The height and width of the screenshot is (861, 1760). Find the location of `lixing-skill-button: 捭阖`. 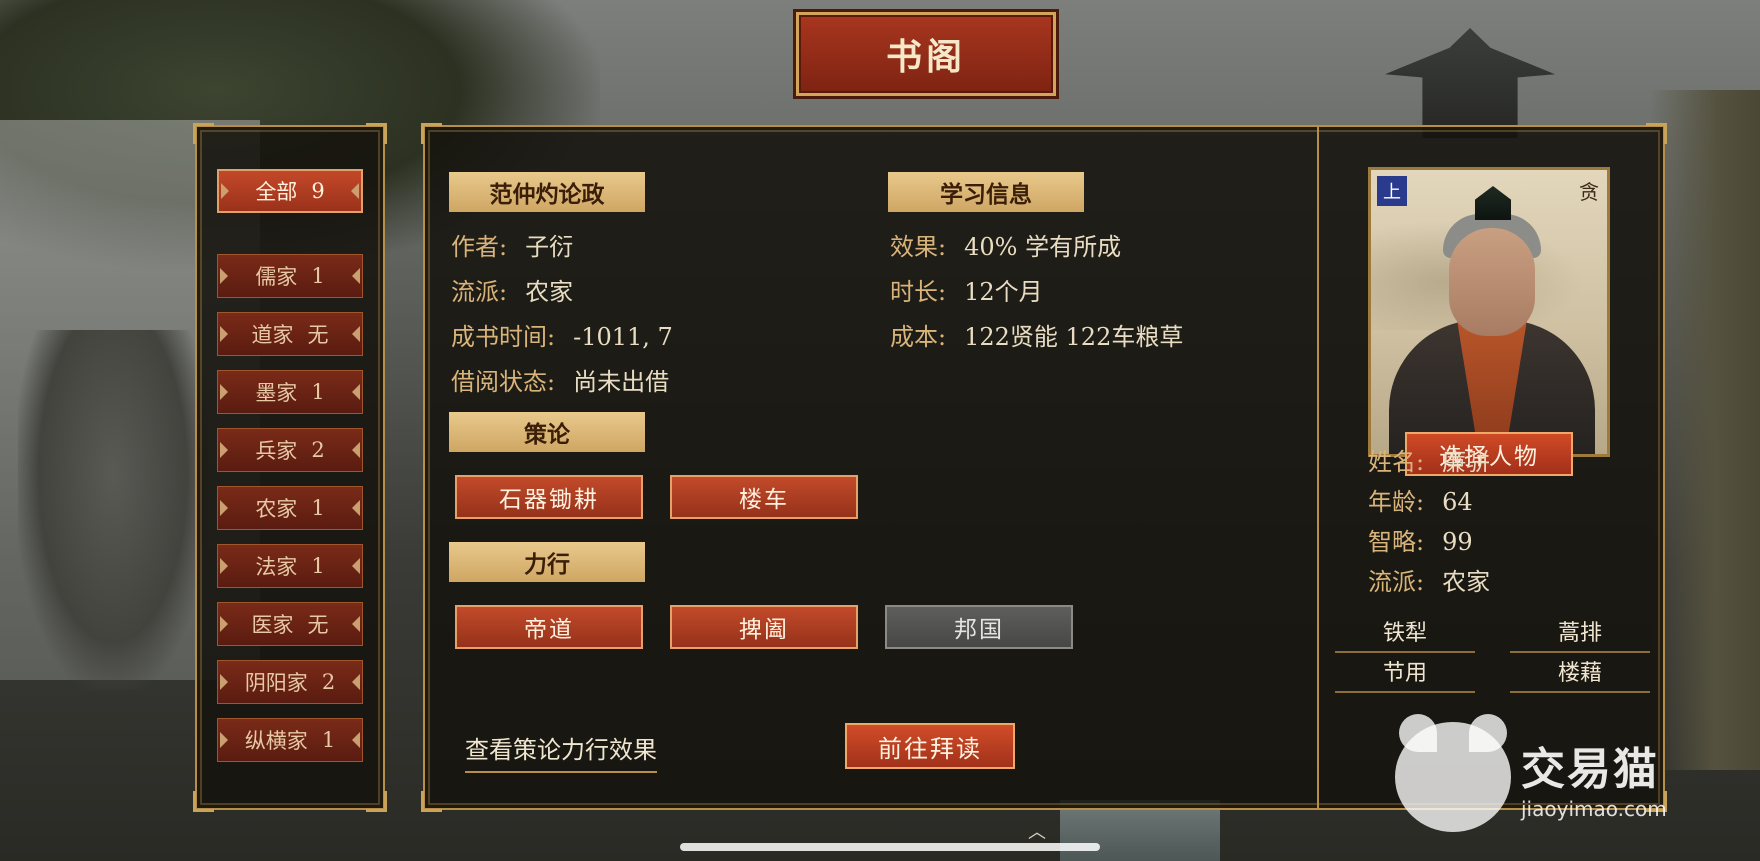

lixing-skill-button: 捭阖 is located at coordinates (764, 627).